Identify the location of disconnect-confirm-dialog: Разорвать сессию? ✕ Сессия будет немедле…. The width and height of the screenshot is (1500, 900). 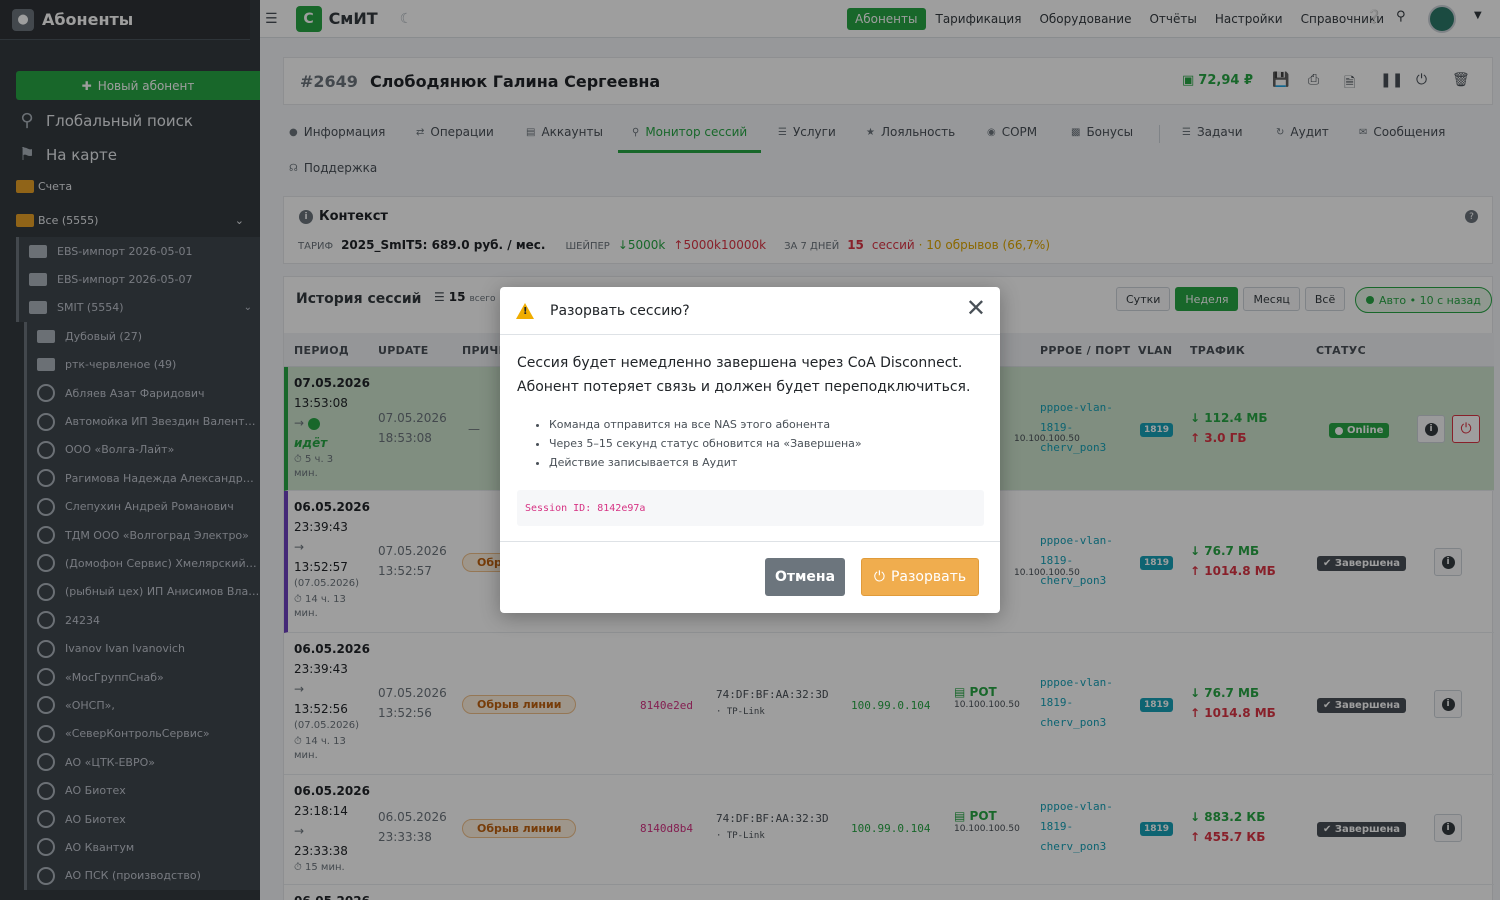
(750, 450).